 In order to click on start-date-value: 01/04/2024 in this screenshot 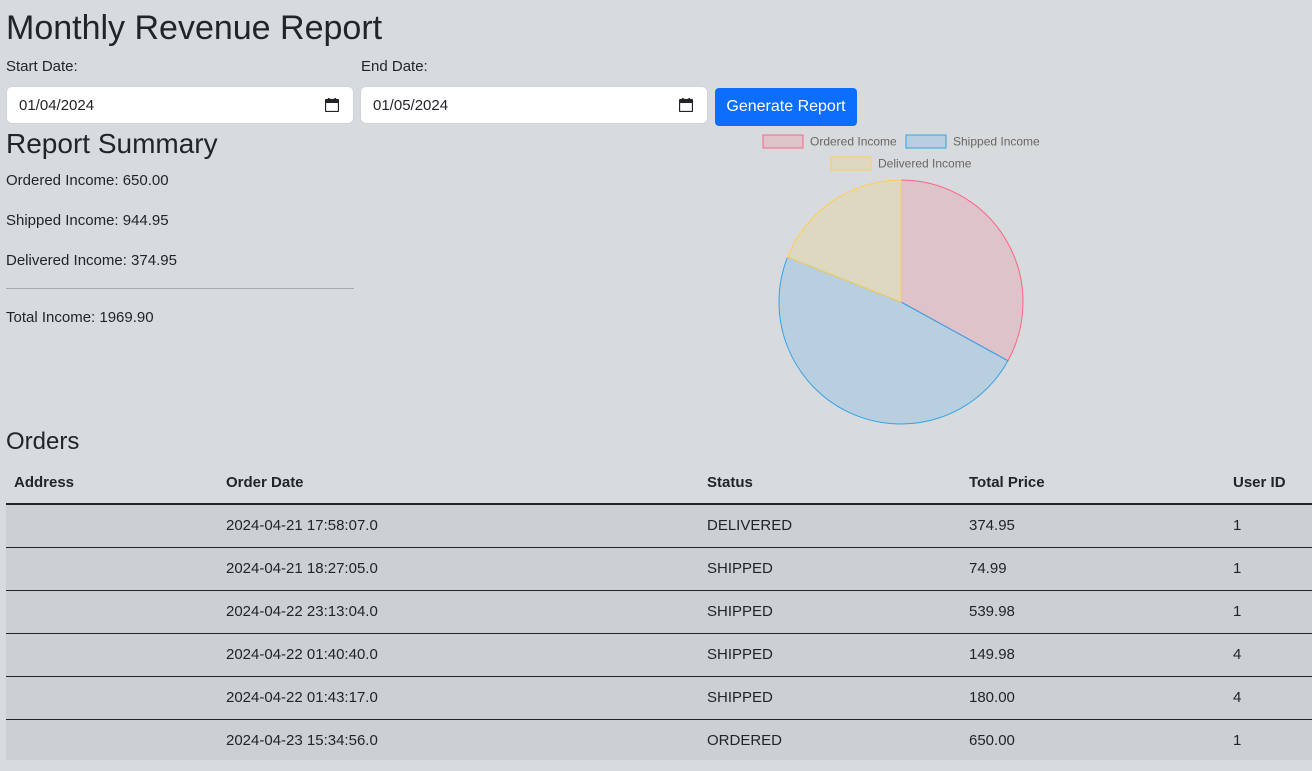, I will do `click(57, 105)`.